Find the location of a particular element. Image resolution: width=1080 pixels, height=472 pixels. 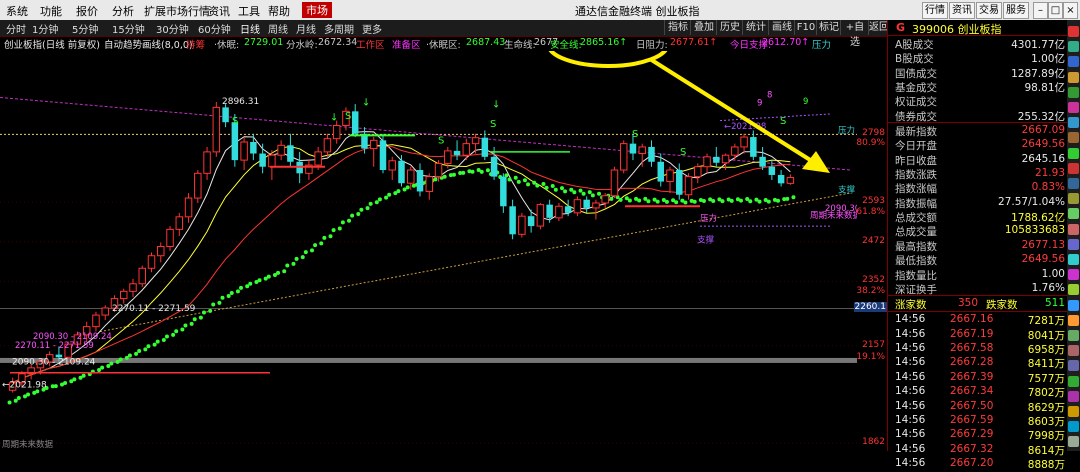

menu-item-analysis: 分析 is located at coordinates (123, 11).